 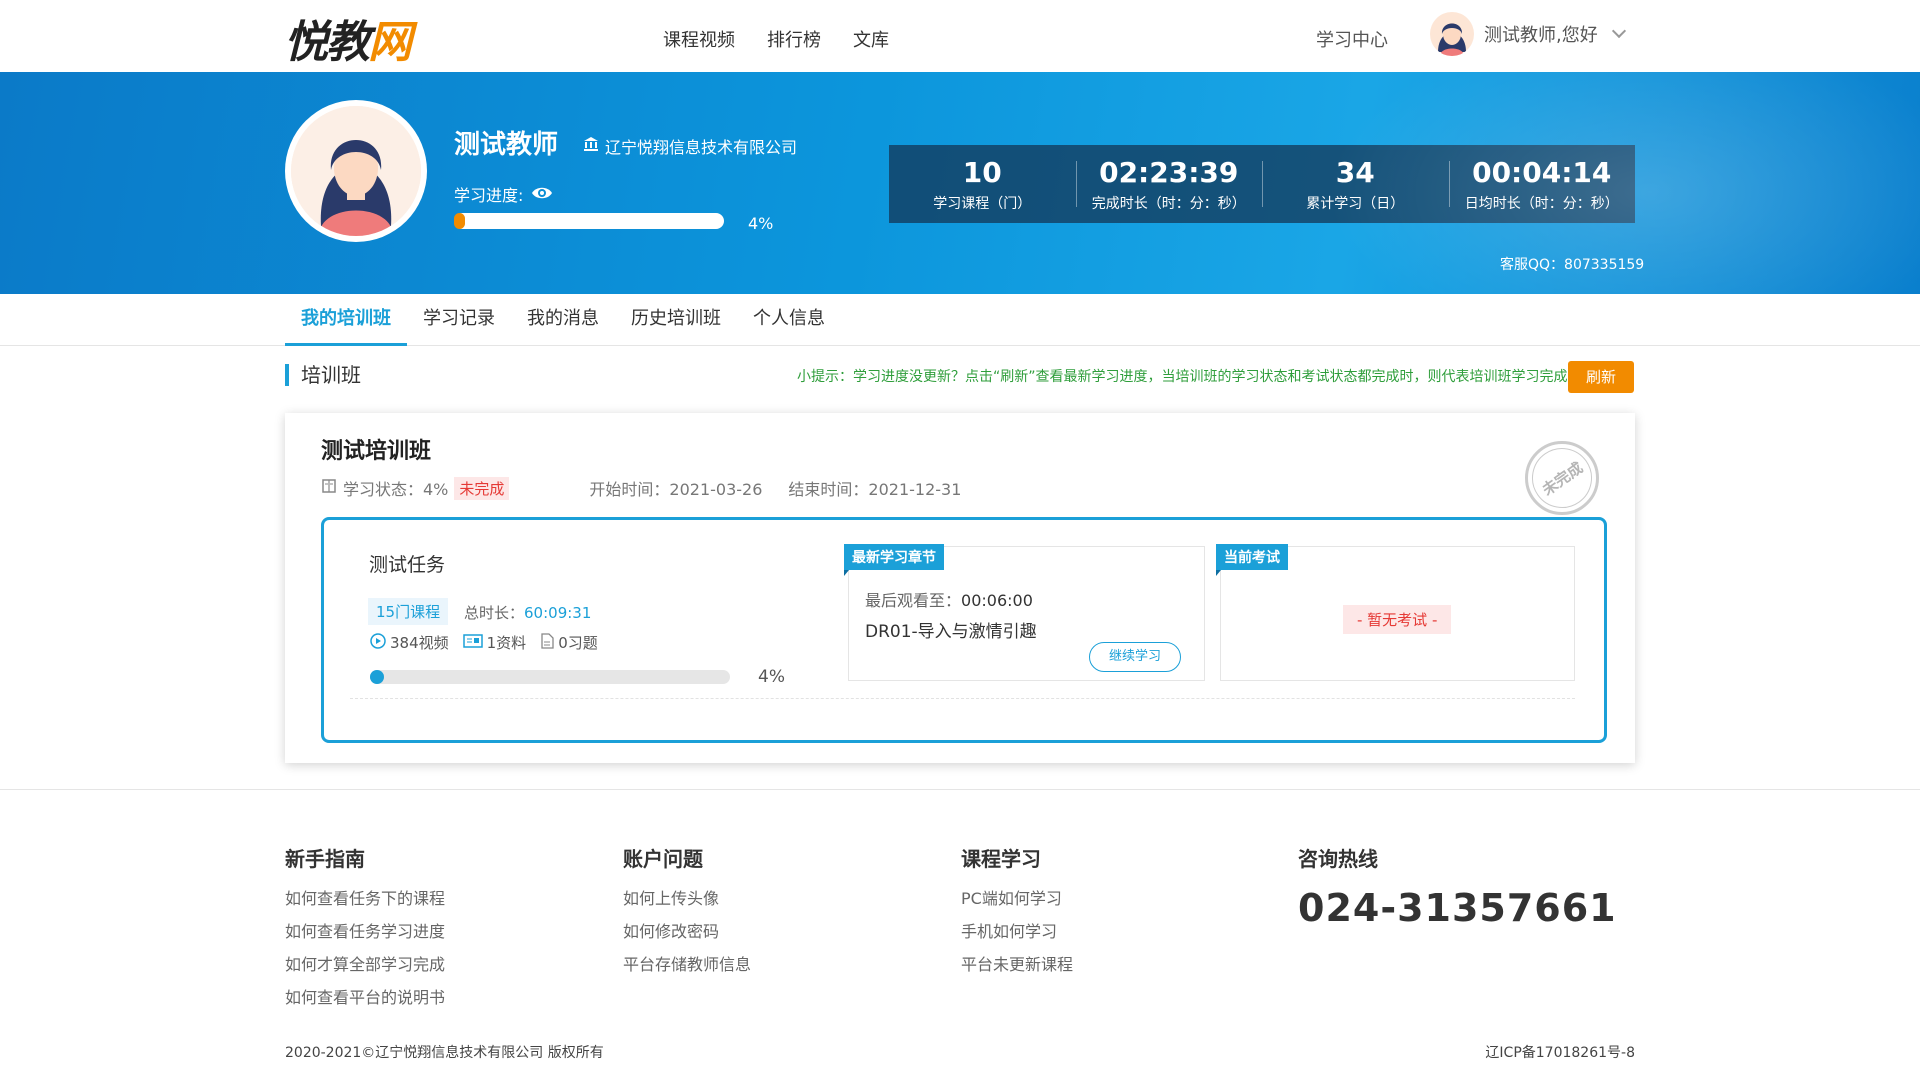 What do you see at coordinates (875, 489) in the screenshot?
I see `end-time: 结束时间：2021-12-31` at bounding box center [875, 489].